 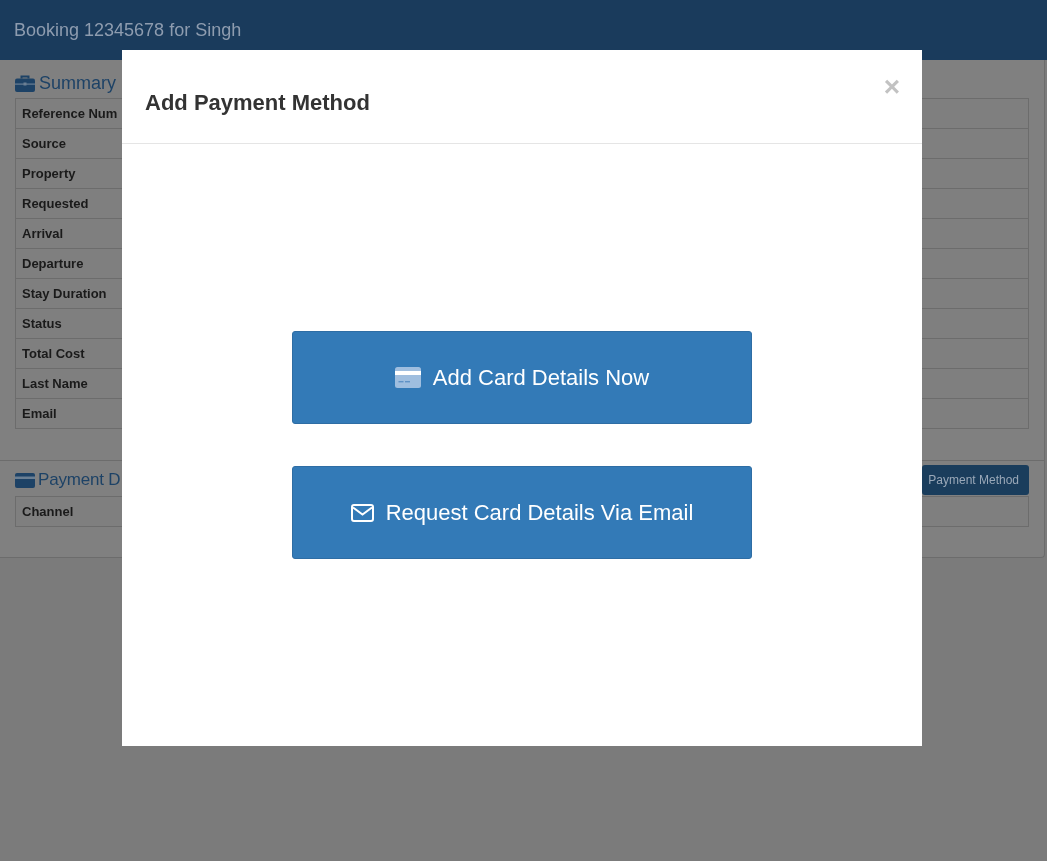 I want to click on row-label: Channel, so click(x=48, y=511).